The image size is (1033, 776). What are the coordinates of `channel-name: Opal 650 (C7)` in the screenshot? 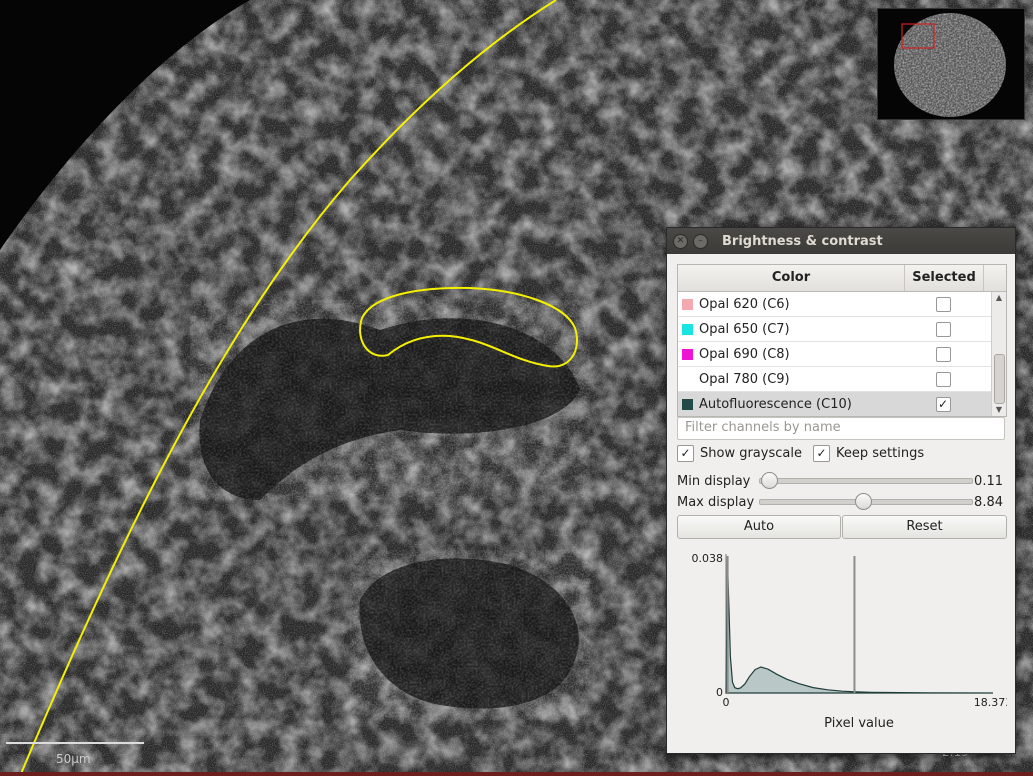 It's located at (744, 329).